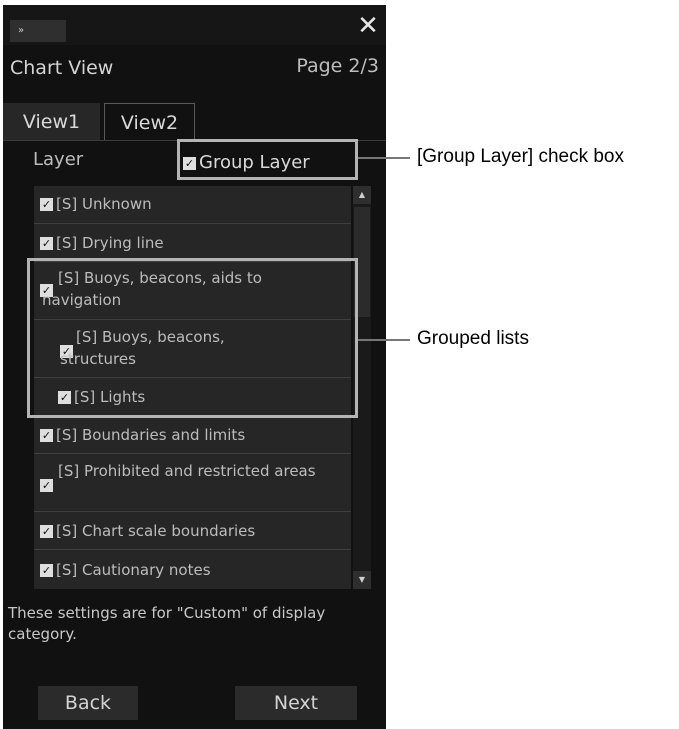 Image resolution: width=679 pixels, height=729 pixels. Describe the element at coordinates (362, 580) in the screenshot. I see `scroll-down-arrow-icon: ▼` at that location.